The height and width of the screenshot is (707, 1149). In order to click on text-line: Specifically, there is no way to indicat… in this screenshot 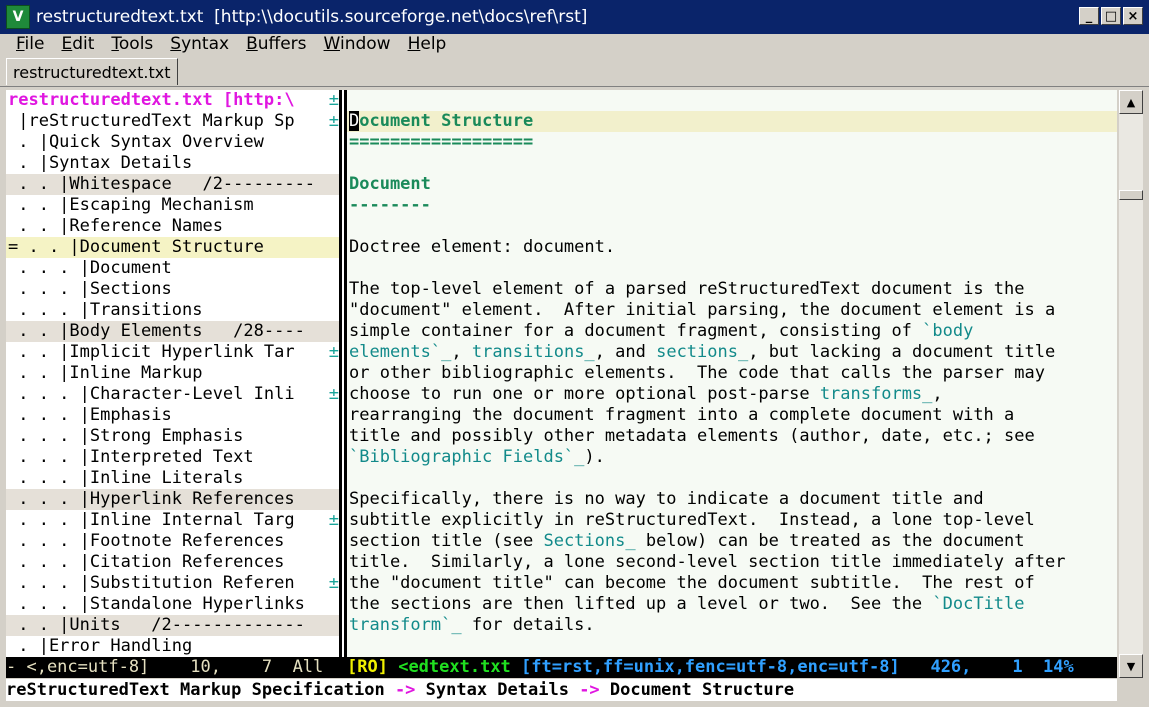, I will do `click(666, 499)`.